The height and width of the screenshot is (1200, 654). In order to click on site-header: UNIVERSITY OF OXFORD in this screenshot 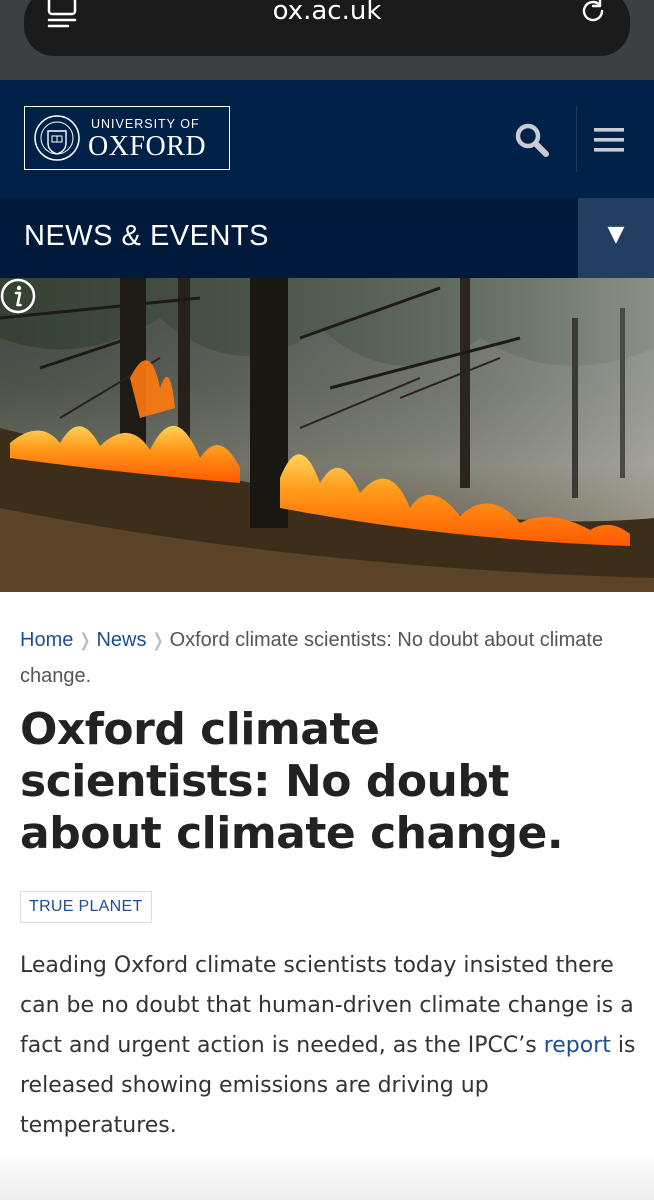, I will do `click(327, 139)`.